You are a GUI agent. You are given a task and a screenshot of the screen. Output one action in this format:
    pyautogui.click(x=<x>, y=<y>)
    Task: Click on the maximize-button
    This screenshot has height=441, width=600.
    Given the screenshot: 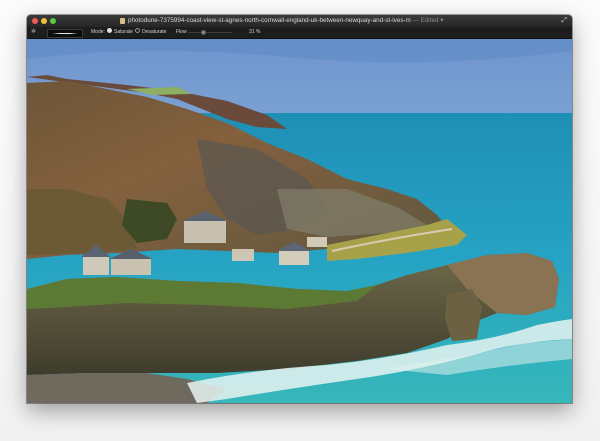 What is the action you would take?
    pyautogui.click(x=53, y=21)
    